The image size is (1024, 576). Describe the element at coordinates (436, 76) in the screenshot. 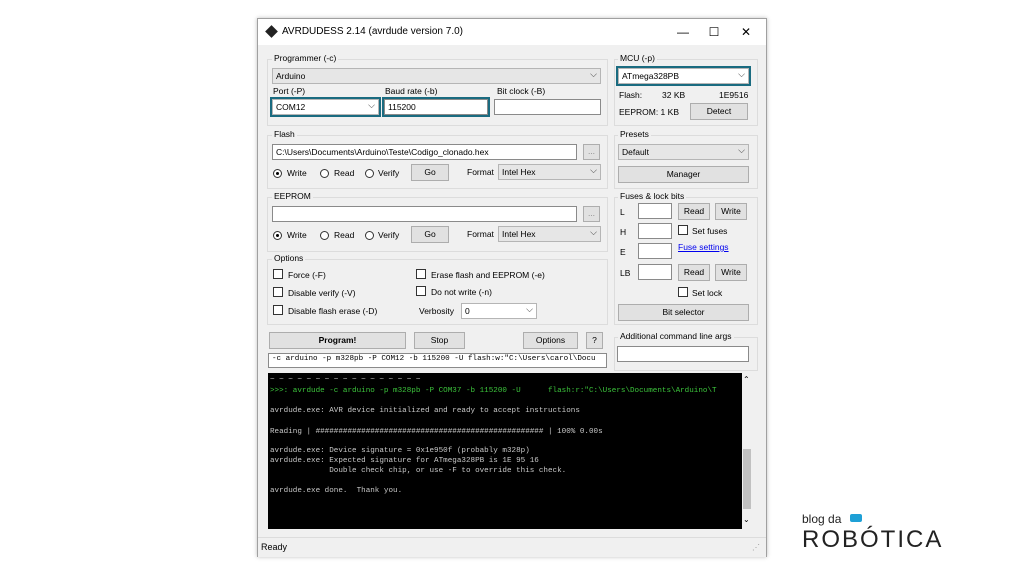

I see `programmer-select: Arduino ⌵` at that location.